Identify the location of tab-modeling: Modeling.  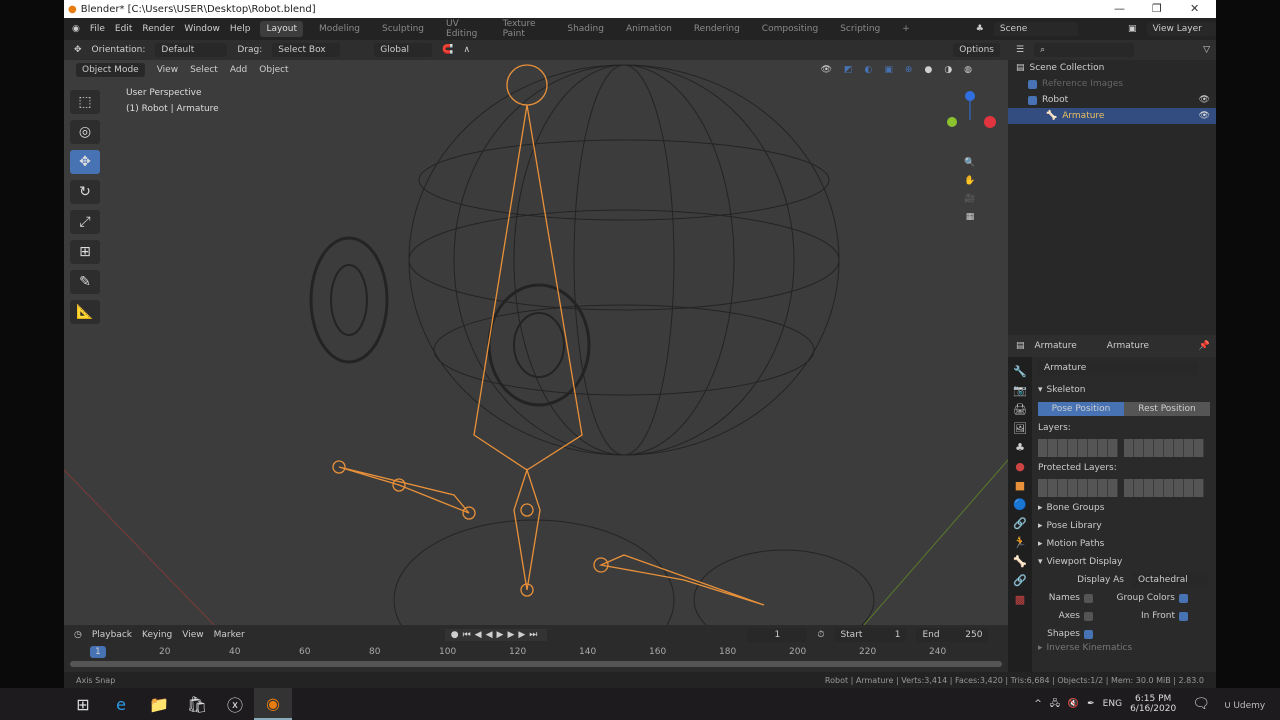
(339, 29).